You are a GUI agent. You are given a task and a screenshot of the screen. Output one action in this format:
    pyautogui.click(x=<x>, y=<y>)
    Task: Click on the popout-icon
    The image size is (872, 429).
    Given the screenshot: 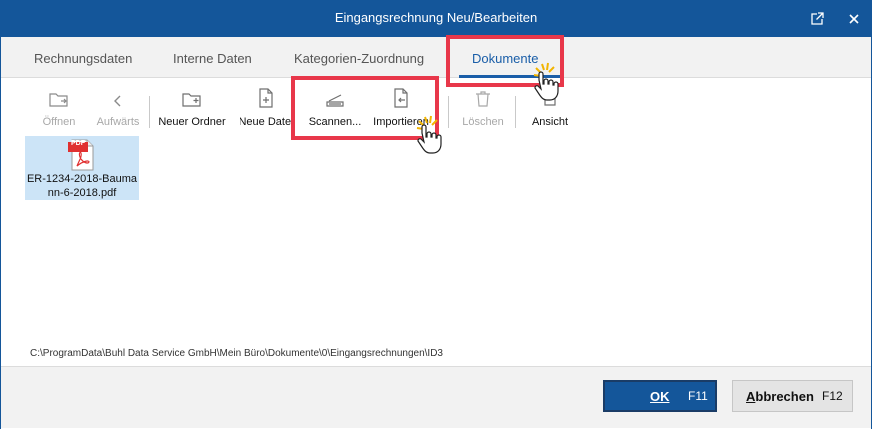 What is the action you would take?
    pyautogui.click(x=817, y=18)
    